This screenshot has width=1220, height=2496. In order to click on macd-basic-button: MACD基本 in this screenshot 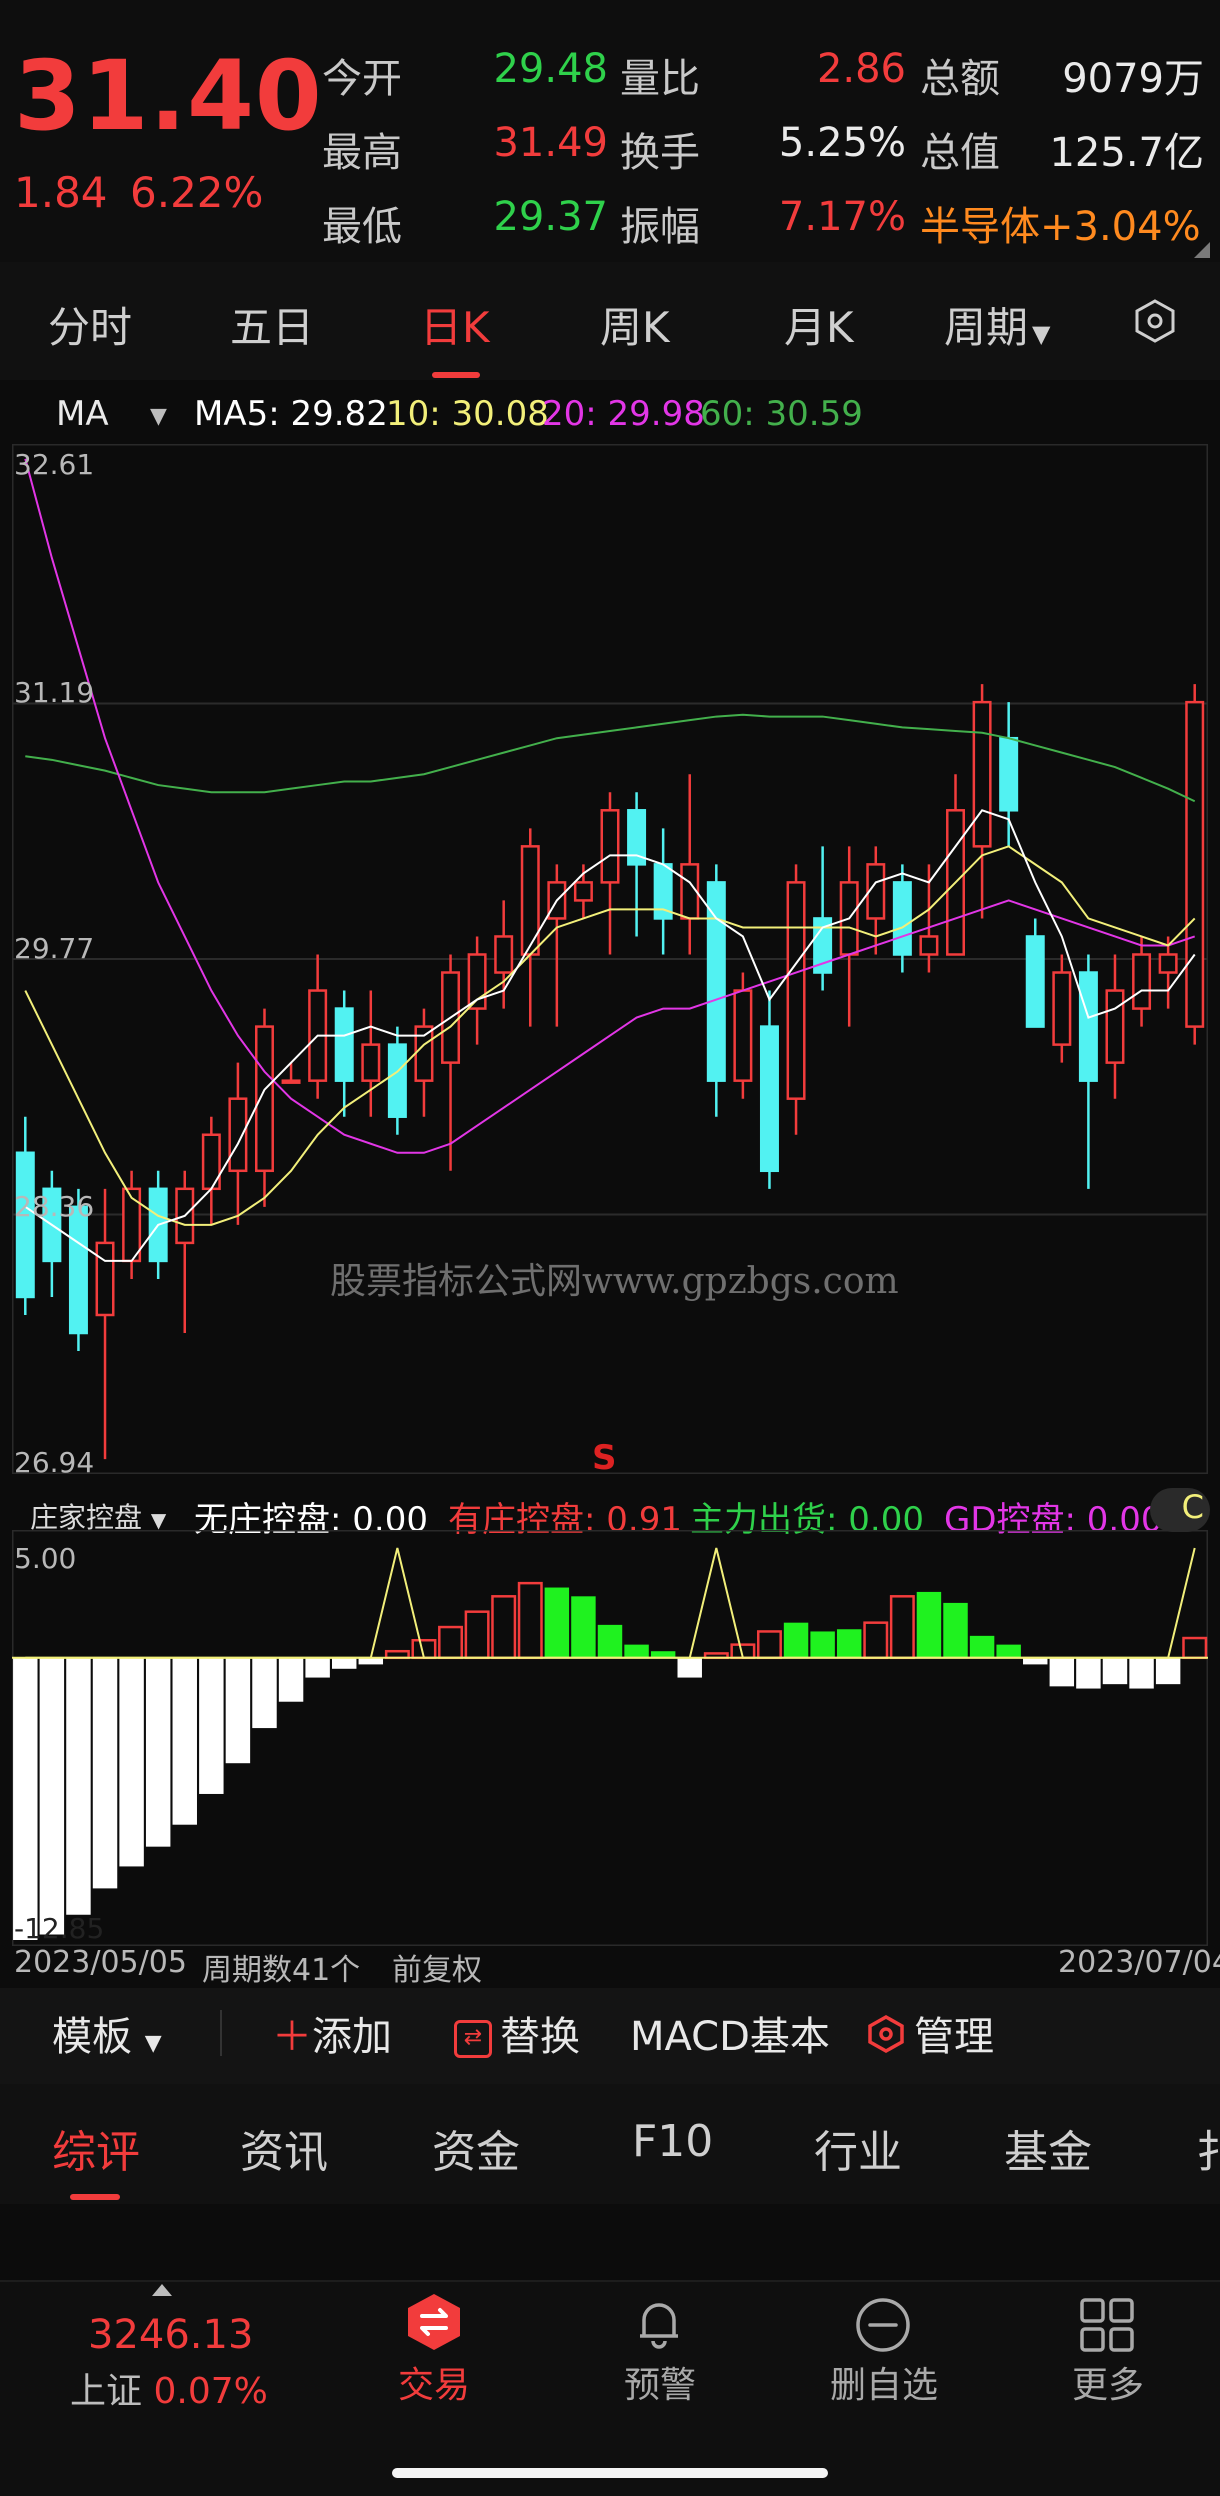, I will do `click(730, 2033)`.